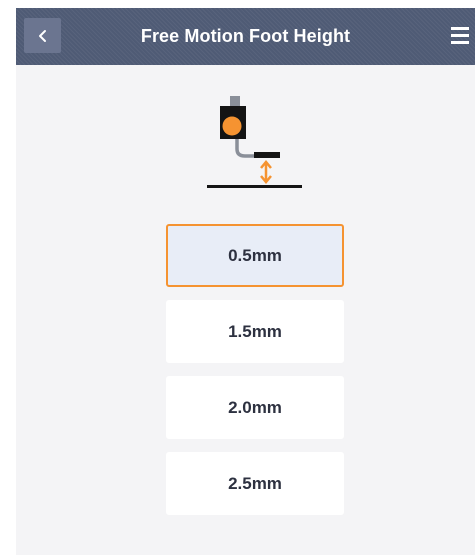 Image resolution: width=475 pixels, height=555 pixels. Describe the element at coordinates (254, 142) in the screenshot. I see `presser-foot-height-icon` at that location.